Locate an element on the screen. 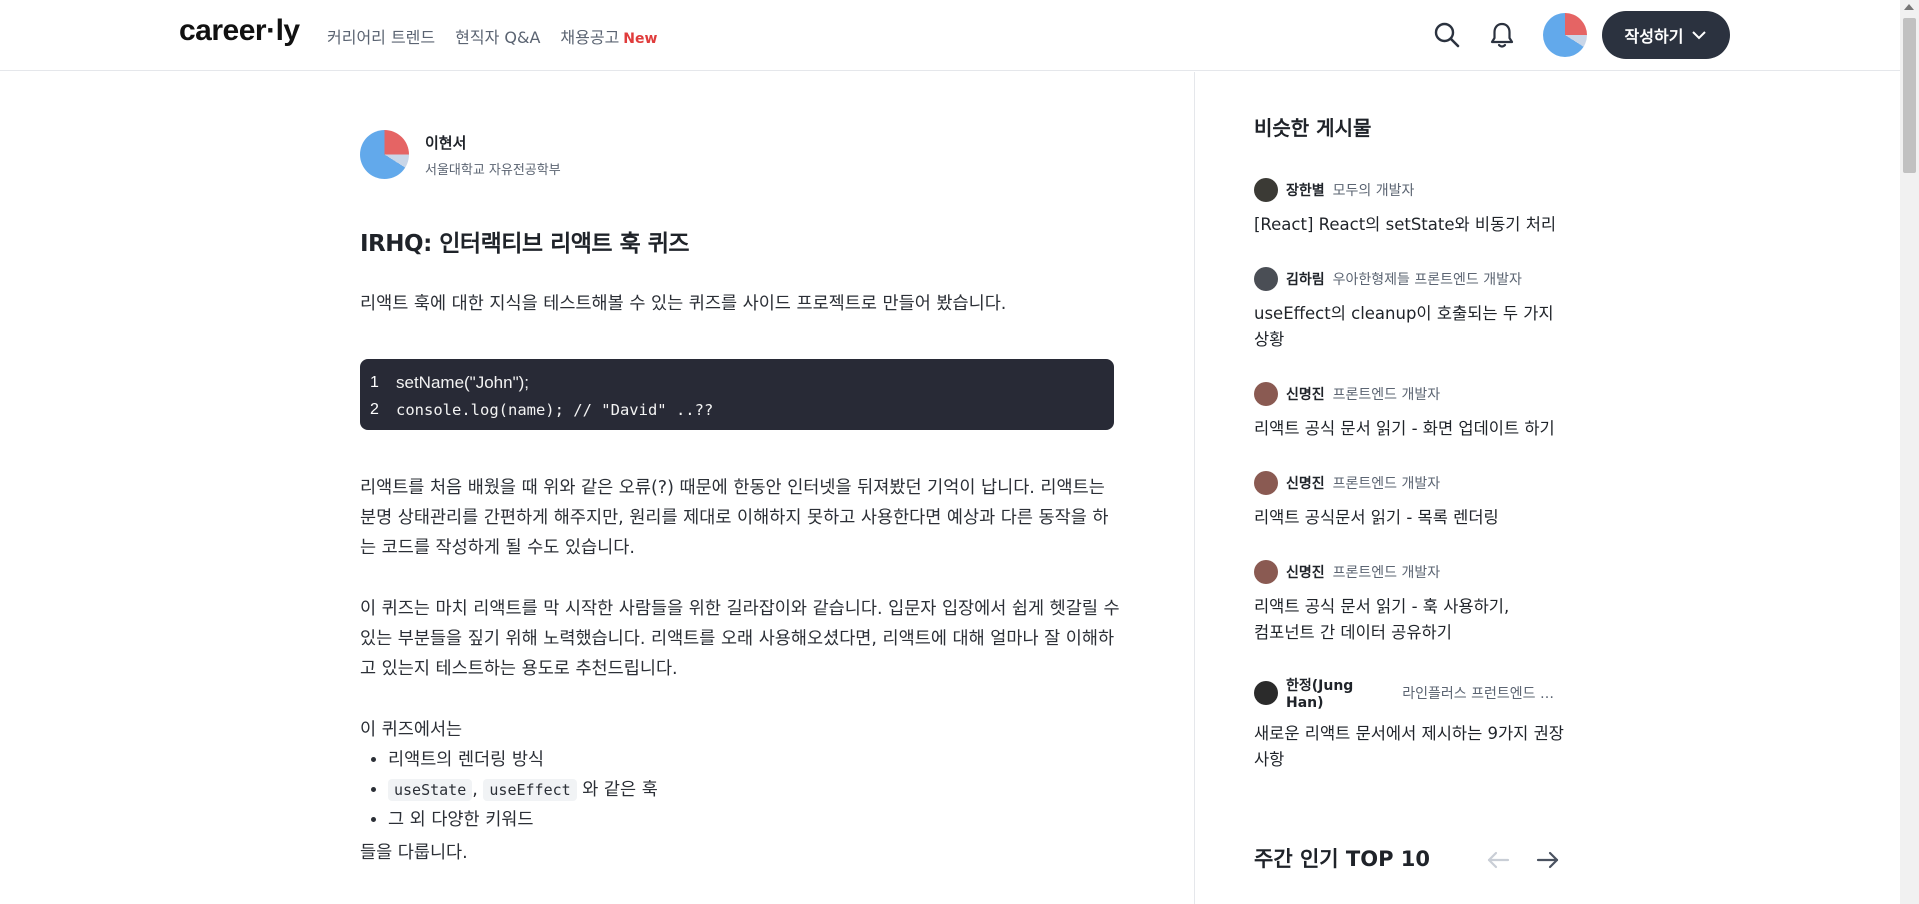 This screenshot has width=1919, height=904. write-button: 작성하기 is located at coordinates (1666, 35).